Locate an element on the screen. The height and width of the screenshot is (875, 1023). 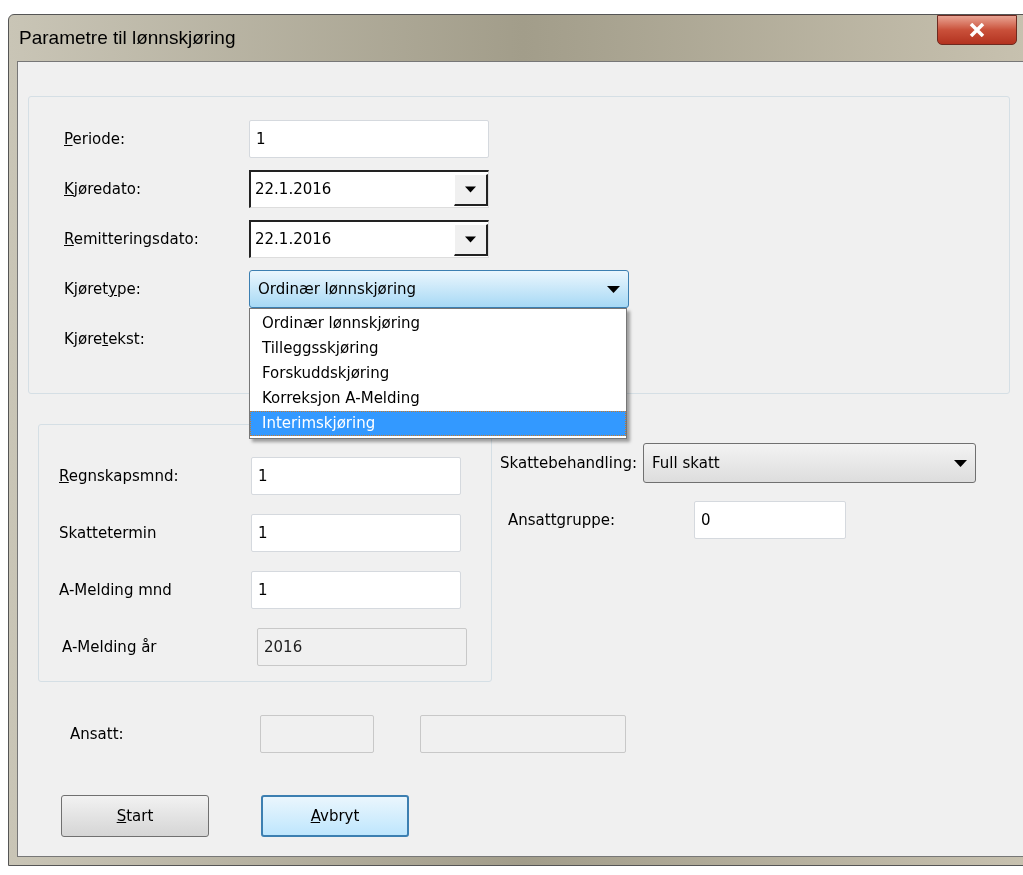
field-label: Remitteringsdato: is located at coordinates (131, 238).